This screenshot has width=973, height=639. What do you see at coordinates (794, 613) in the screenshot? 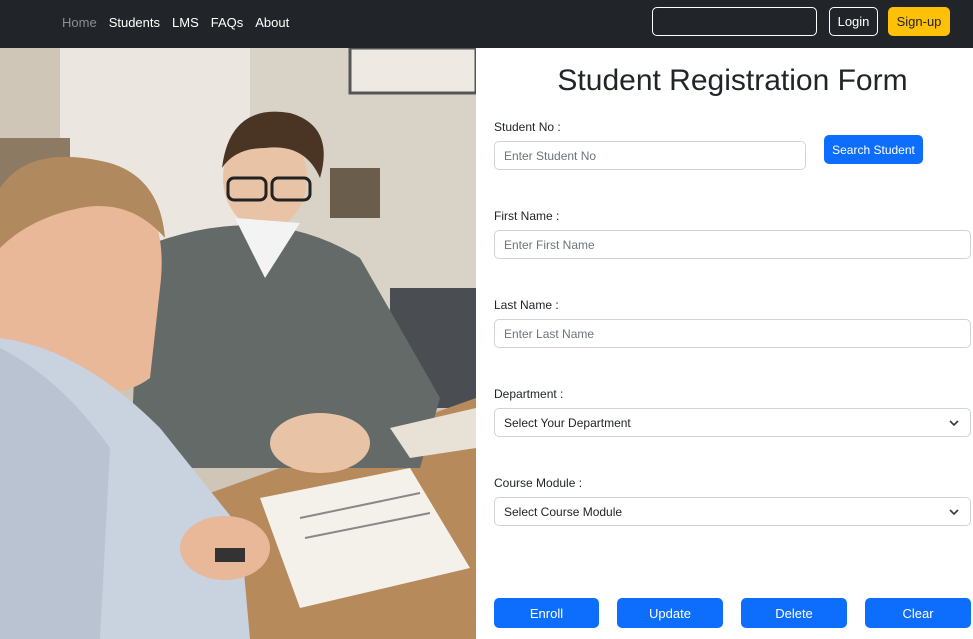
I see `delete-button: Delete` at bounding box center [794, 613].